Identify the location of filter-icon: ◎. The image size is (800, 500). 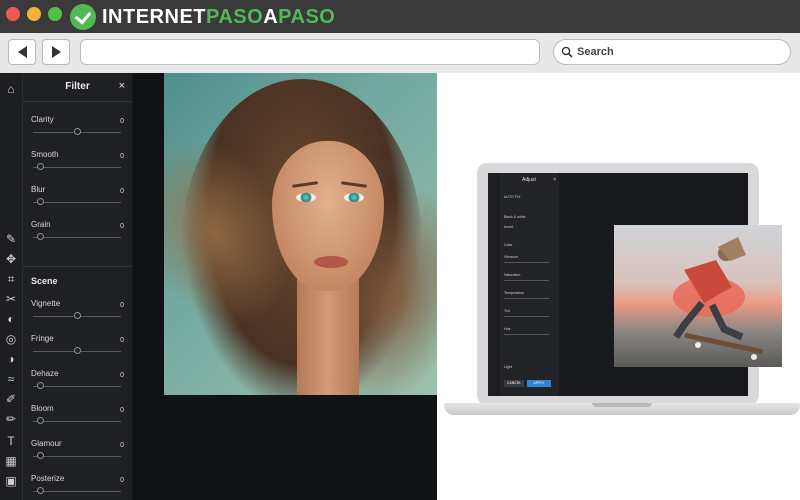
(11, 339).